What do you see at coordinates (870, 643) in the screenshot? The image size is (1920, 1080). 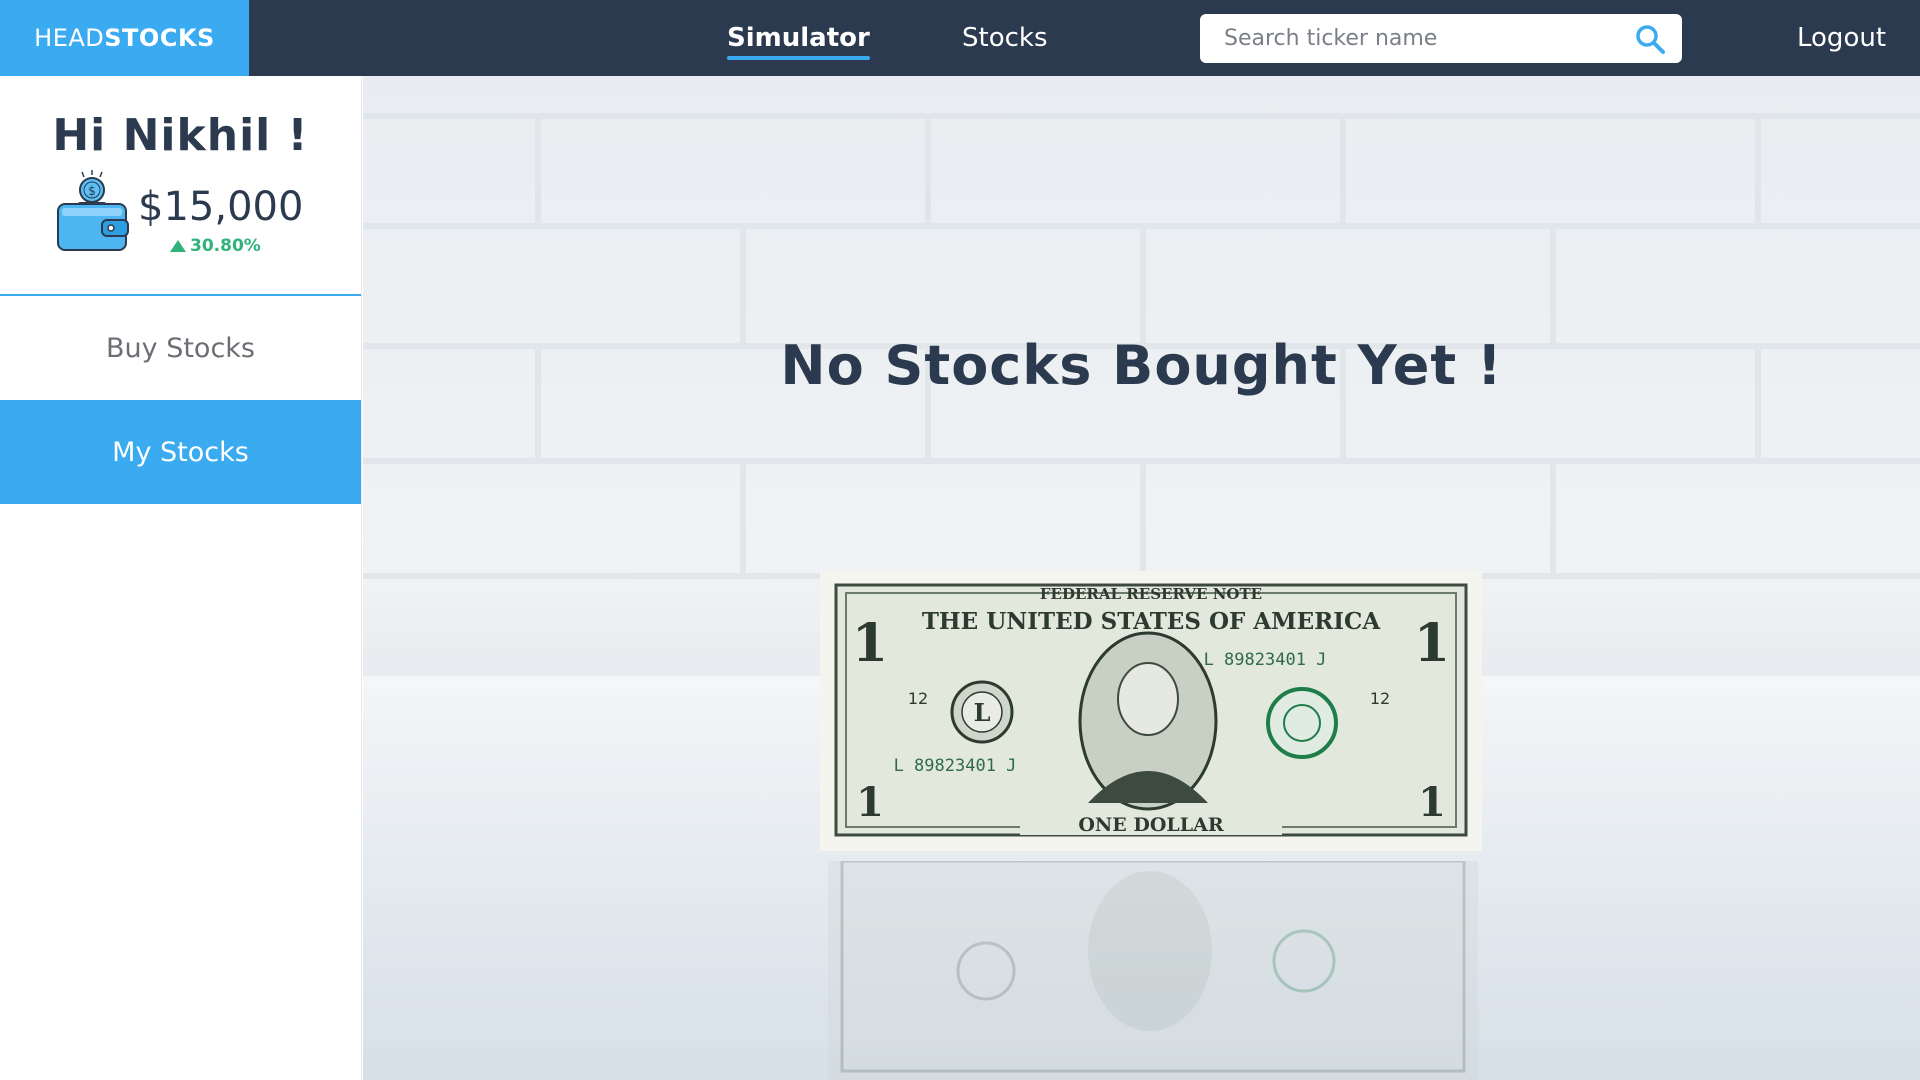 I see `bill-numeral-tl: 1` at bounding box center [870, 643].